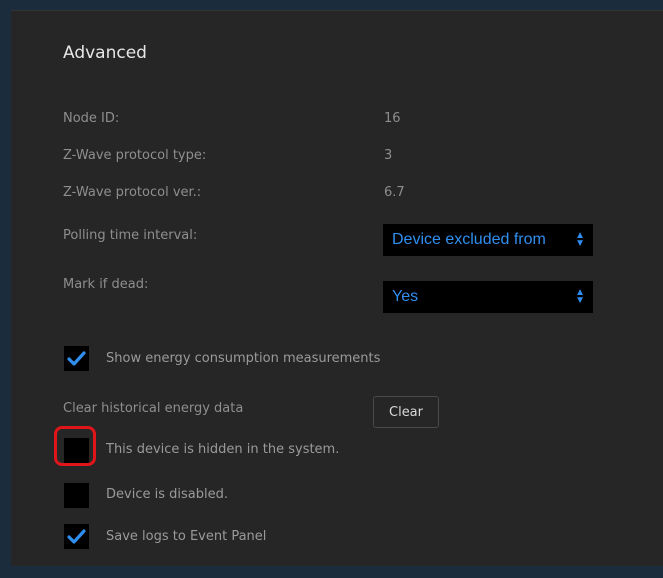  I want to click on highlight-marker, so click(75, 446).